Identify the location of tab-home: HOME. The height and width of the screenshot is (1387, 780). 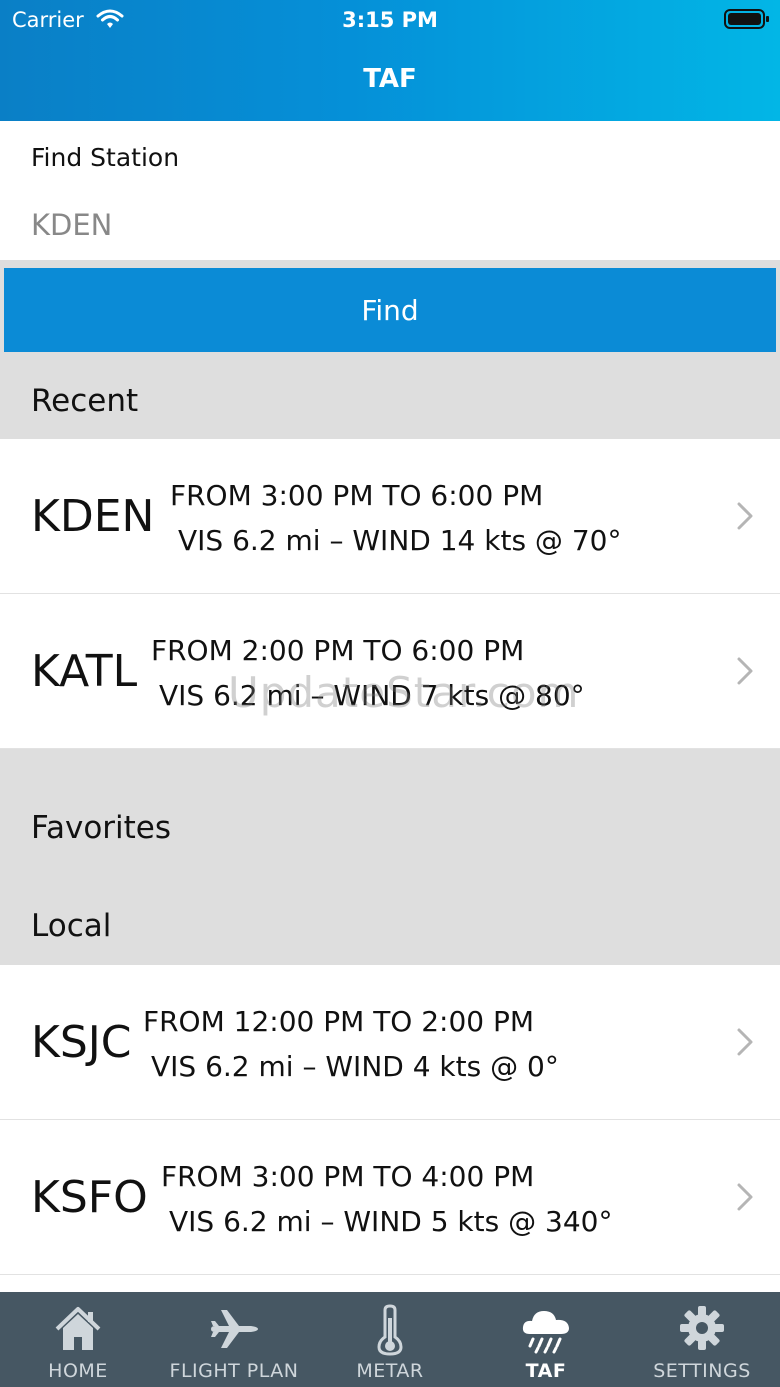
(78, 1339).